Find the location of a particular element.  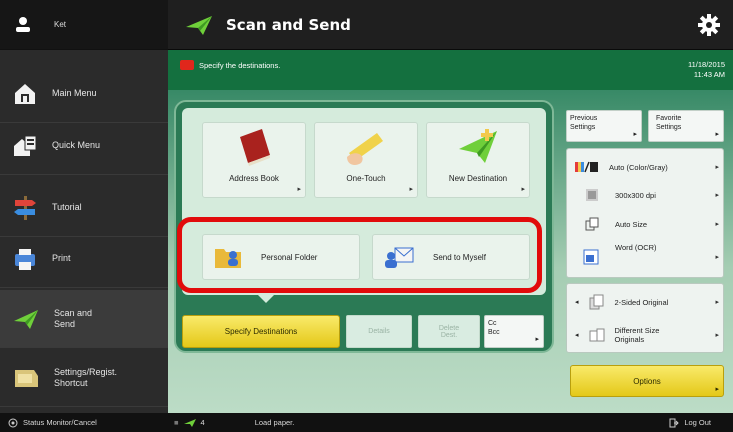

previous-settings-label: Previous Settings is located at coordinates (584, 123).